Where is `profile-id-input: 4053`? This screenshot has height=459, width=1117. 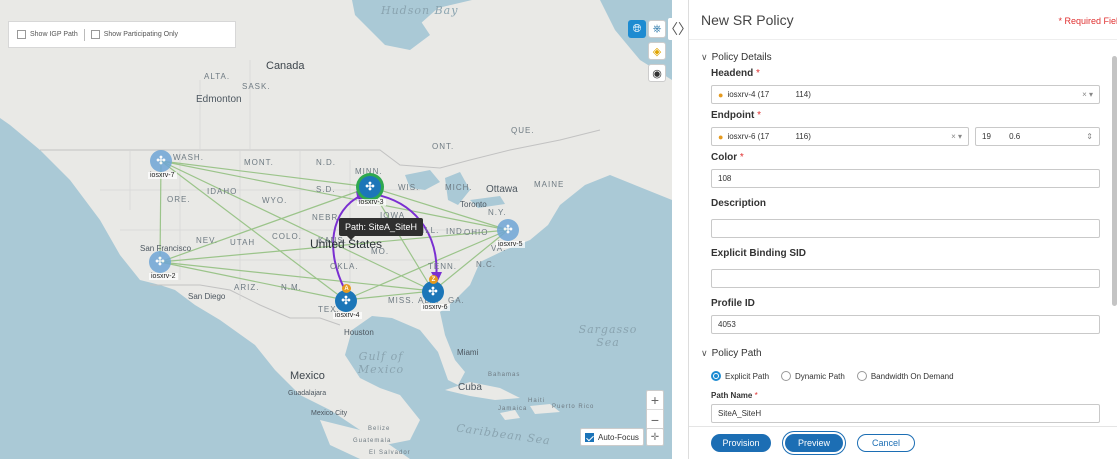 profile-id-input: 4053 is located at coordinates (905, 324).